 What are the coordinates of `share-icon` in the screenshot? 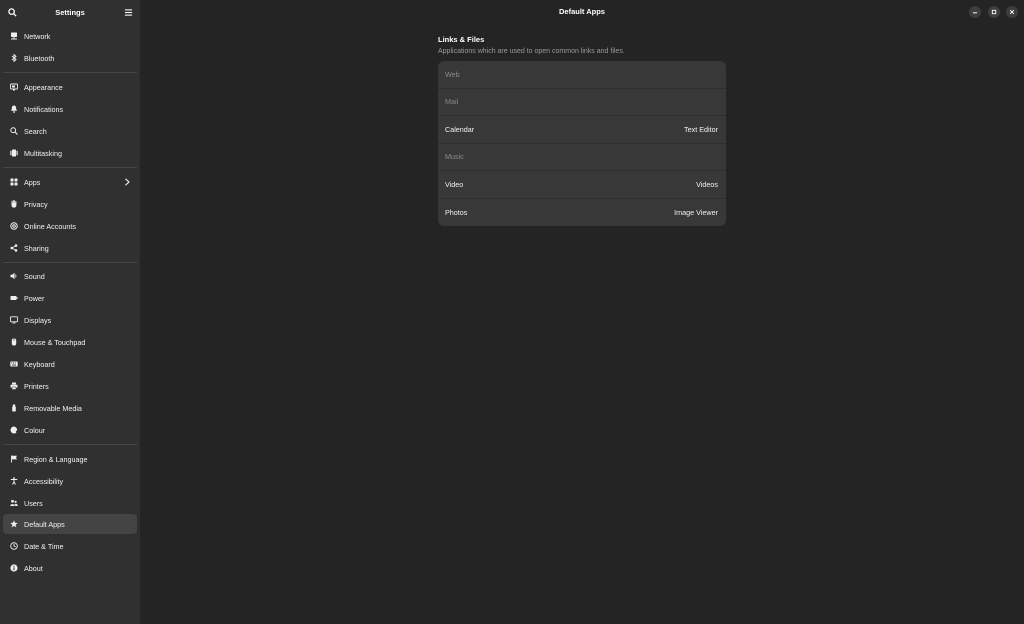 It's located at (14, 248).